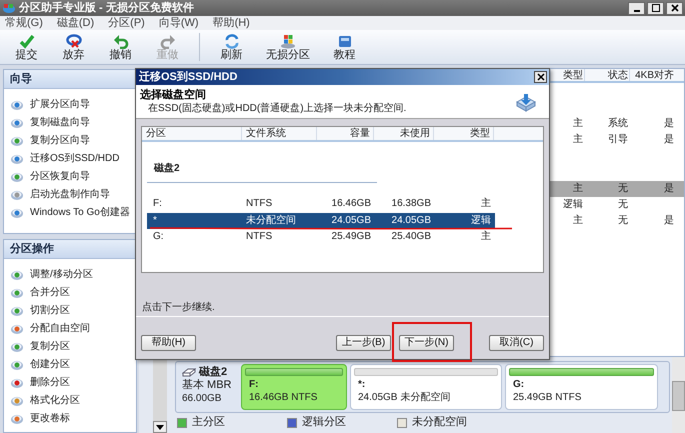 The height and width of the screenshot is (433, 685). Describe the element at coordinates (351, 204) in the screenshot. I see `list-cell: 16.46GB` at that location.